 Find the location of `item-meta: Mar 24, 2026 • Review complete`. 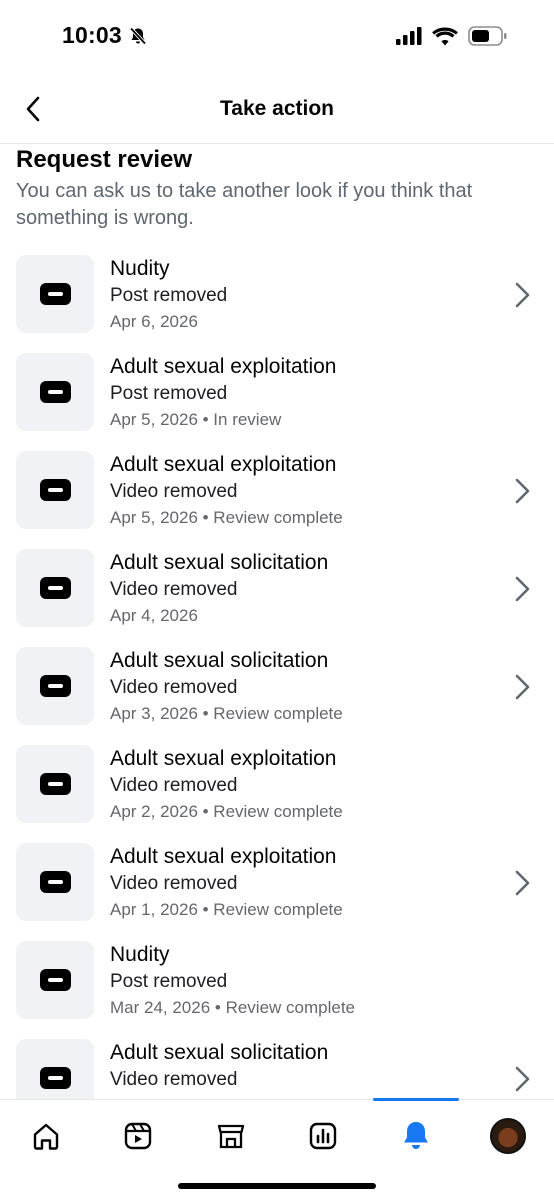

item-meta: Mar 24, 2026 • Review complete is located at coordinates (233, 1007).